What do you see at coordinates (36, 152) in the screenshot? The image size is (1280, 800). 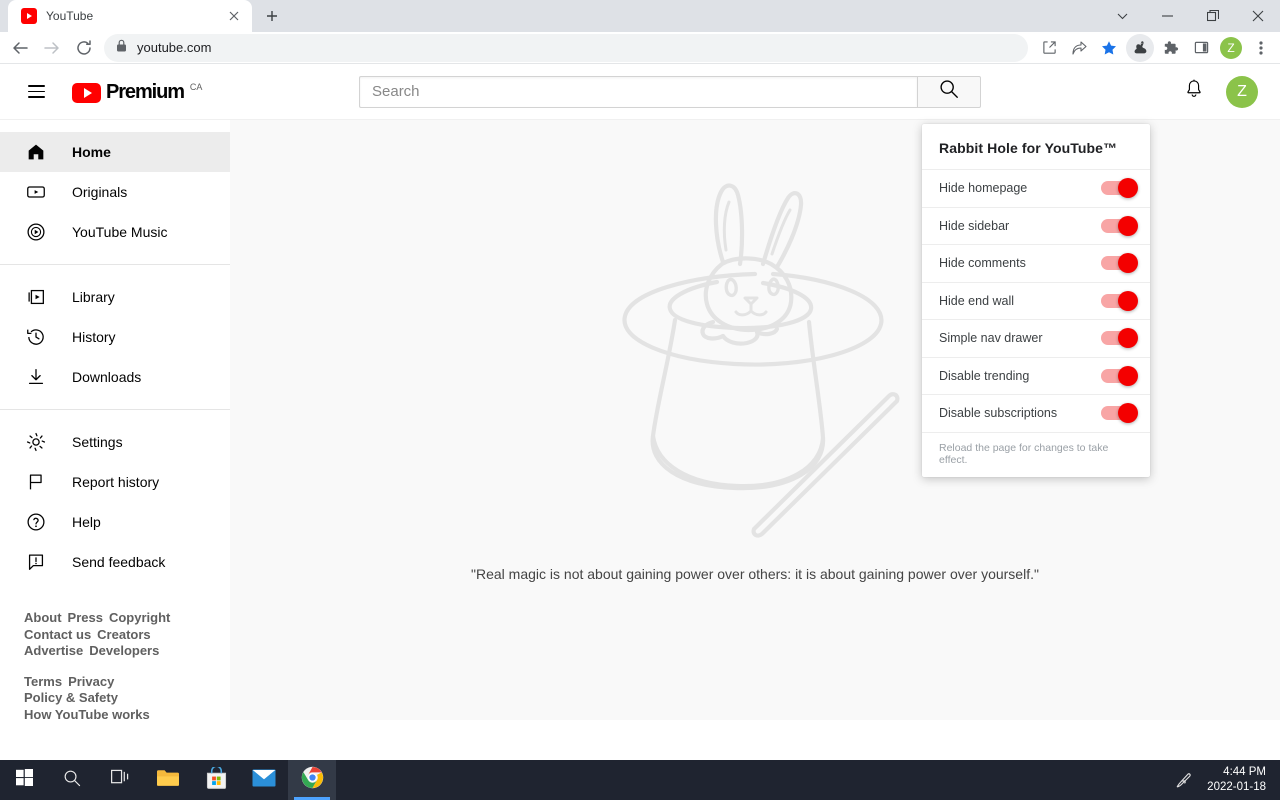 I see `home-icon` at bounding box center [36, 152].